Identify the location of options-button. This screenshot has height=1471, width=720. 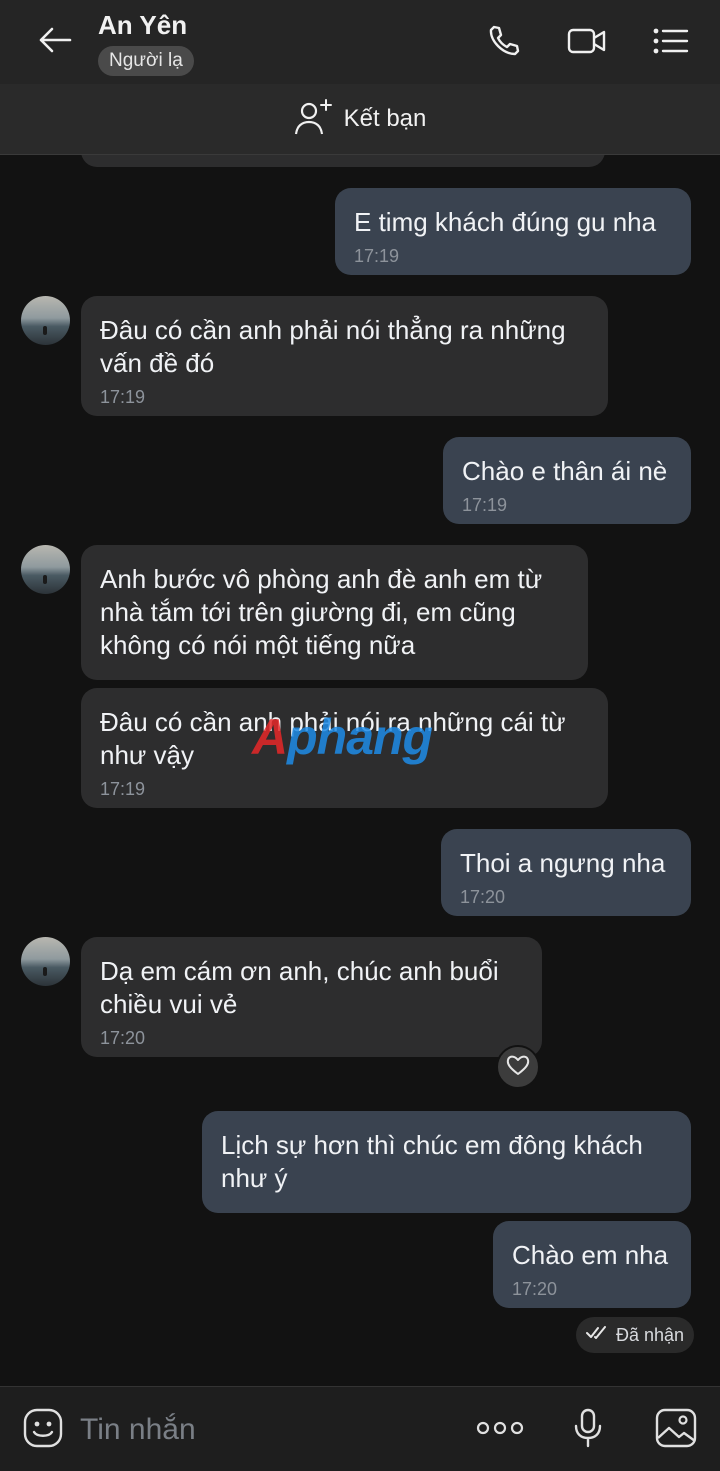
(671, 43).